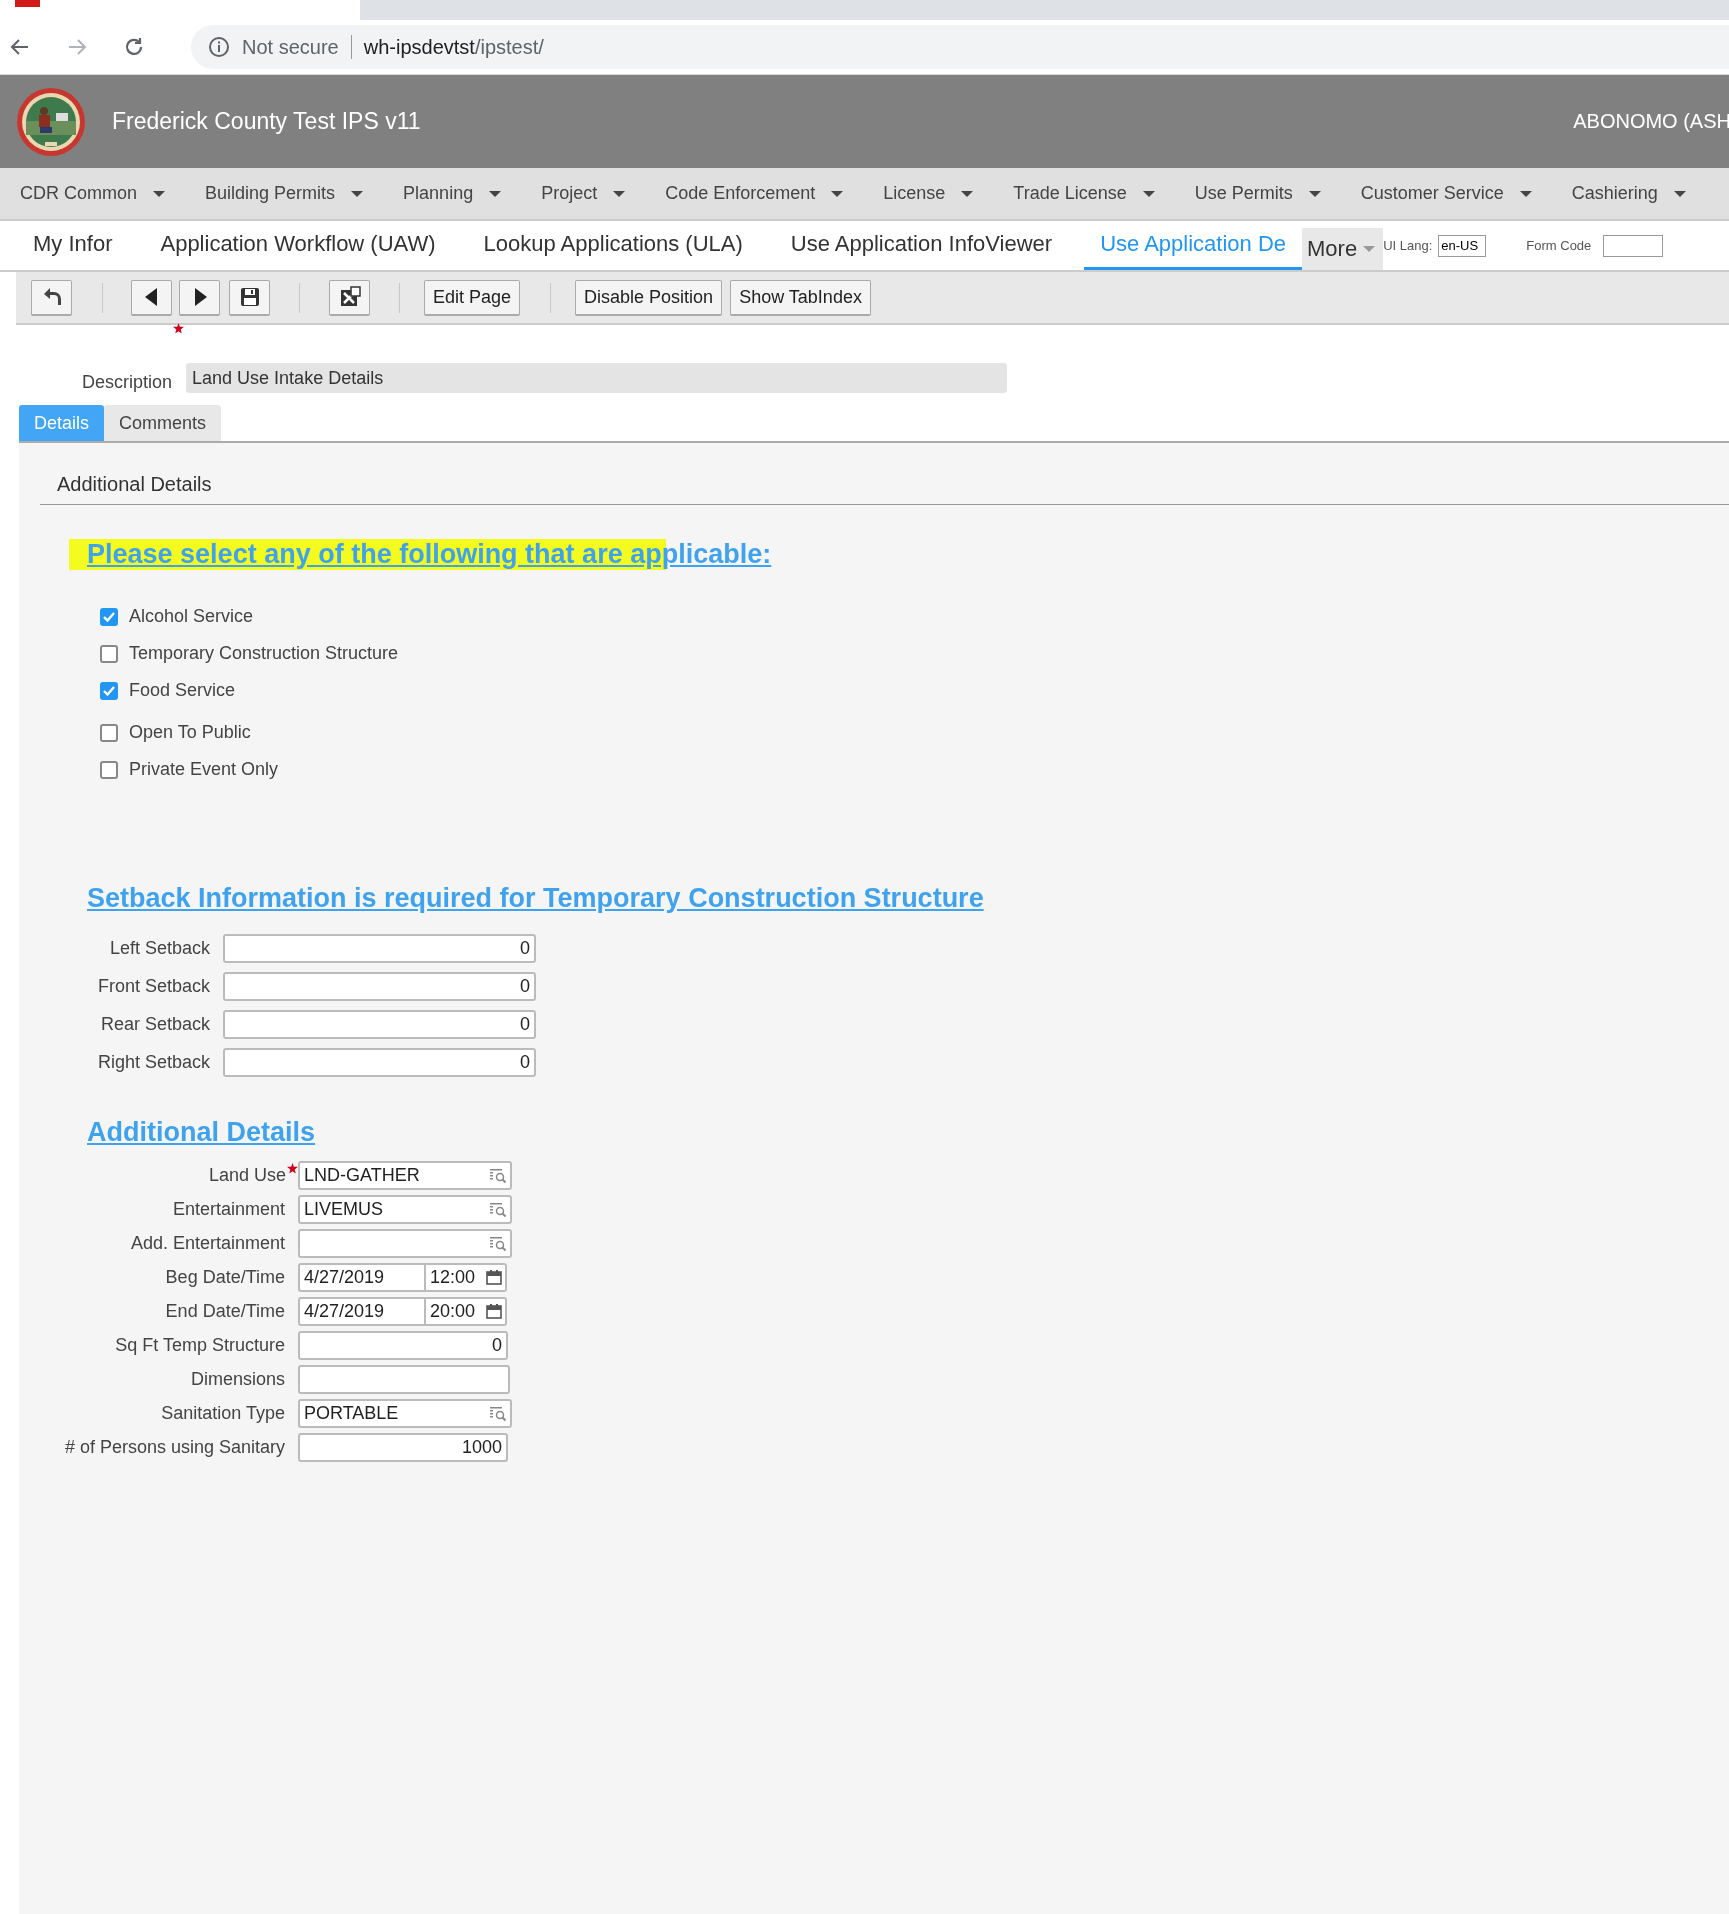  What do you see at coordinates (228, 1209) in the screenshot?
I see `field-label: Entertainment` at bounding box center [228, 1209].